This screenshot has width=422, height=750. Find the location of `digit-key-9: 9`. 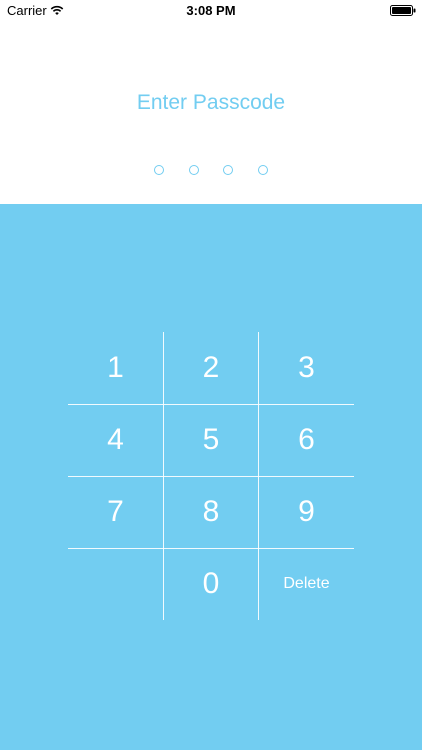

digit-key-9: 9 is located at coordinates (306, 512).